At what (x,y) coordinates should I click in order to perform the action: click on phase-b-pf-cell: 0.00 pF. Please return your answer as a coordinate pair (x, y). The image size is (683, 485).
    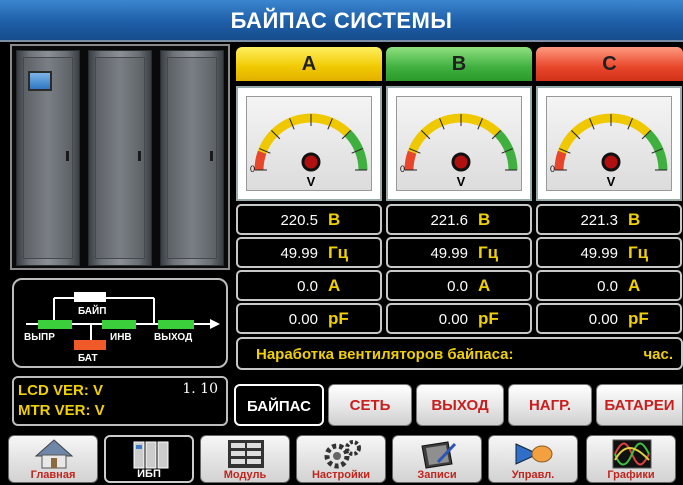
    Looking at the image, I should click on (459, 318).